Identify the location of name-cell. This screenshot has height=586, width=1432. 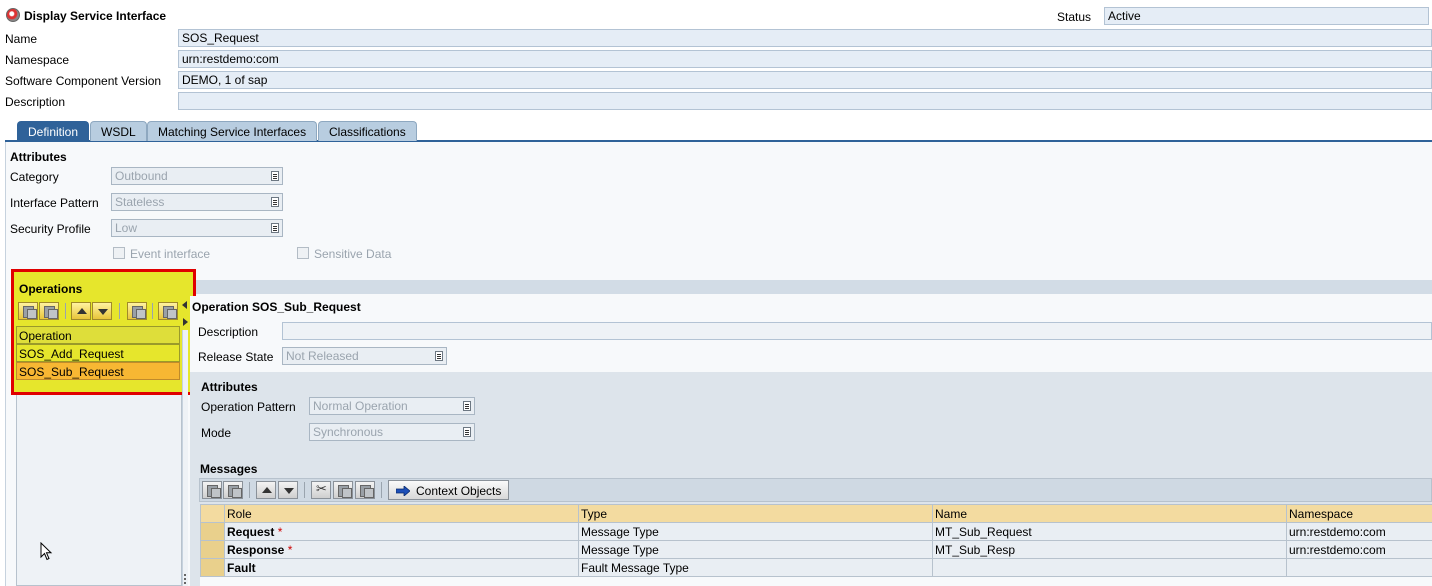
(1109, 567).